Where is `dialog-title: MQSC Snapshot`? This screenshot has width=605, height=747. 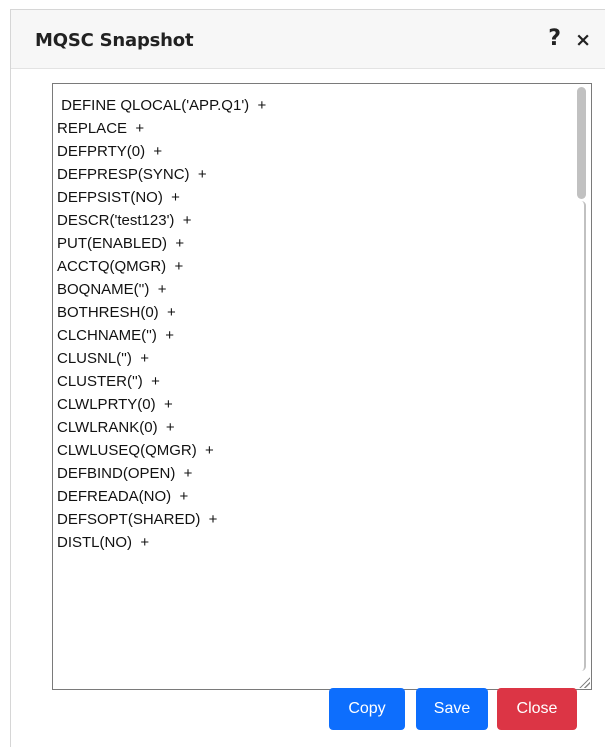 dialog-title: MQSC Snapshot is located at coordinates (114, 40).